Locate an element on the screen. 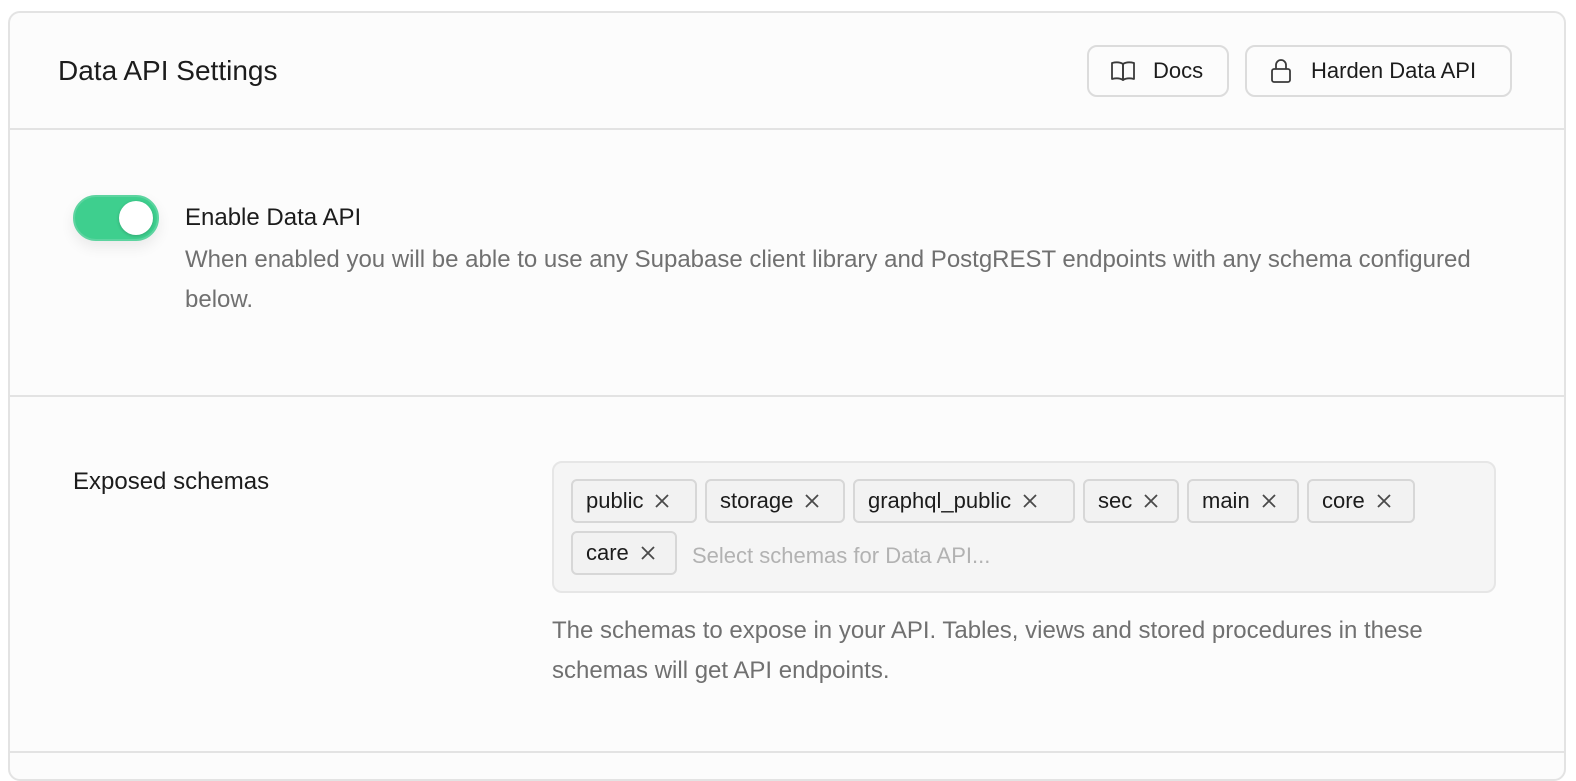 Image resolution: width=1576 pixels, height=781 pixels. card-header: Data API Settings Docs Harden Data API is located at coordinates (787, 71).